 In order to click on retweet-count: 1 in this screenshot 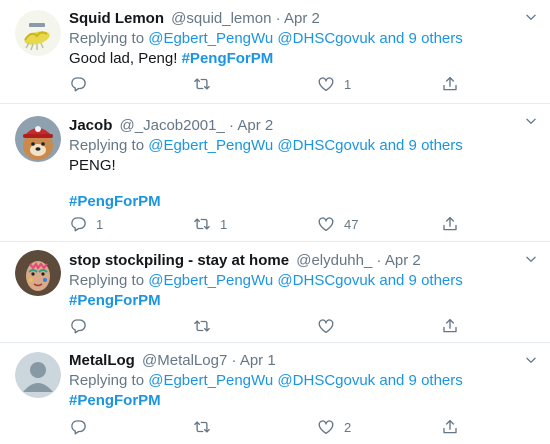, I will do `click(224, 224)`.